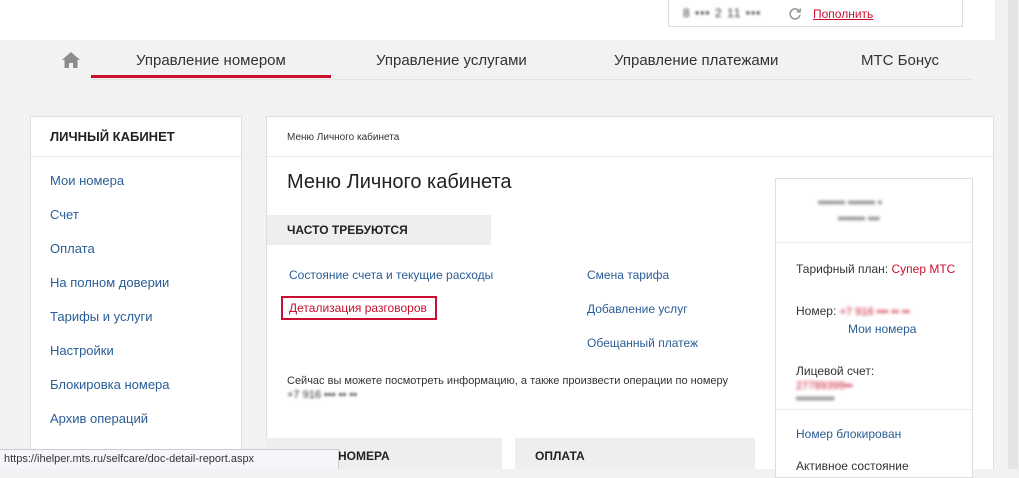  I want to click on link-promised-payment: Обещанный платеж, so click(642, 343).